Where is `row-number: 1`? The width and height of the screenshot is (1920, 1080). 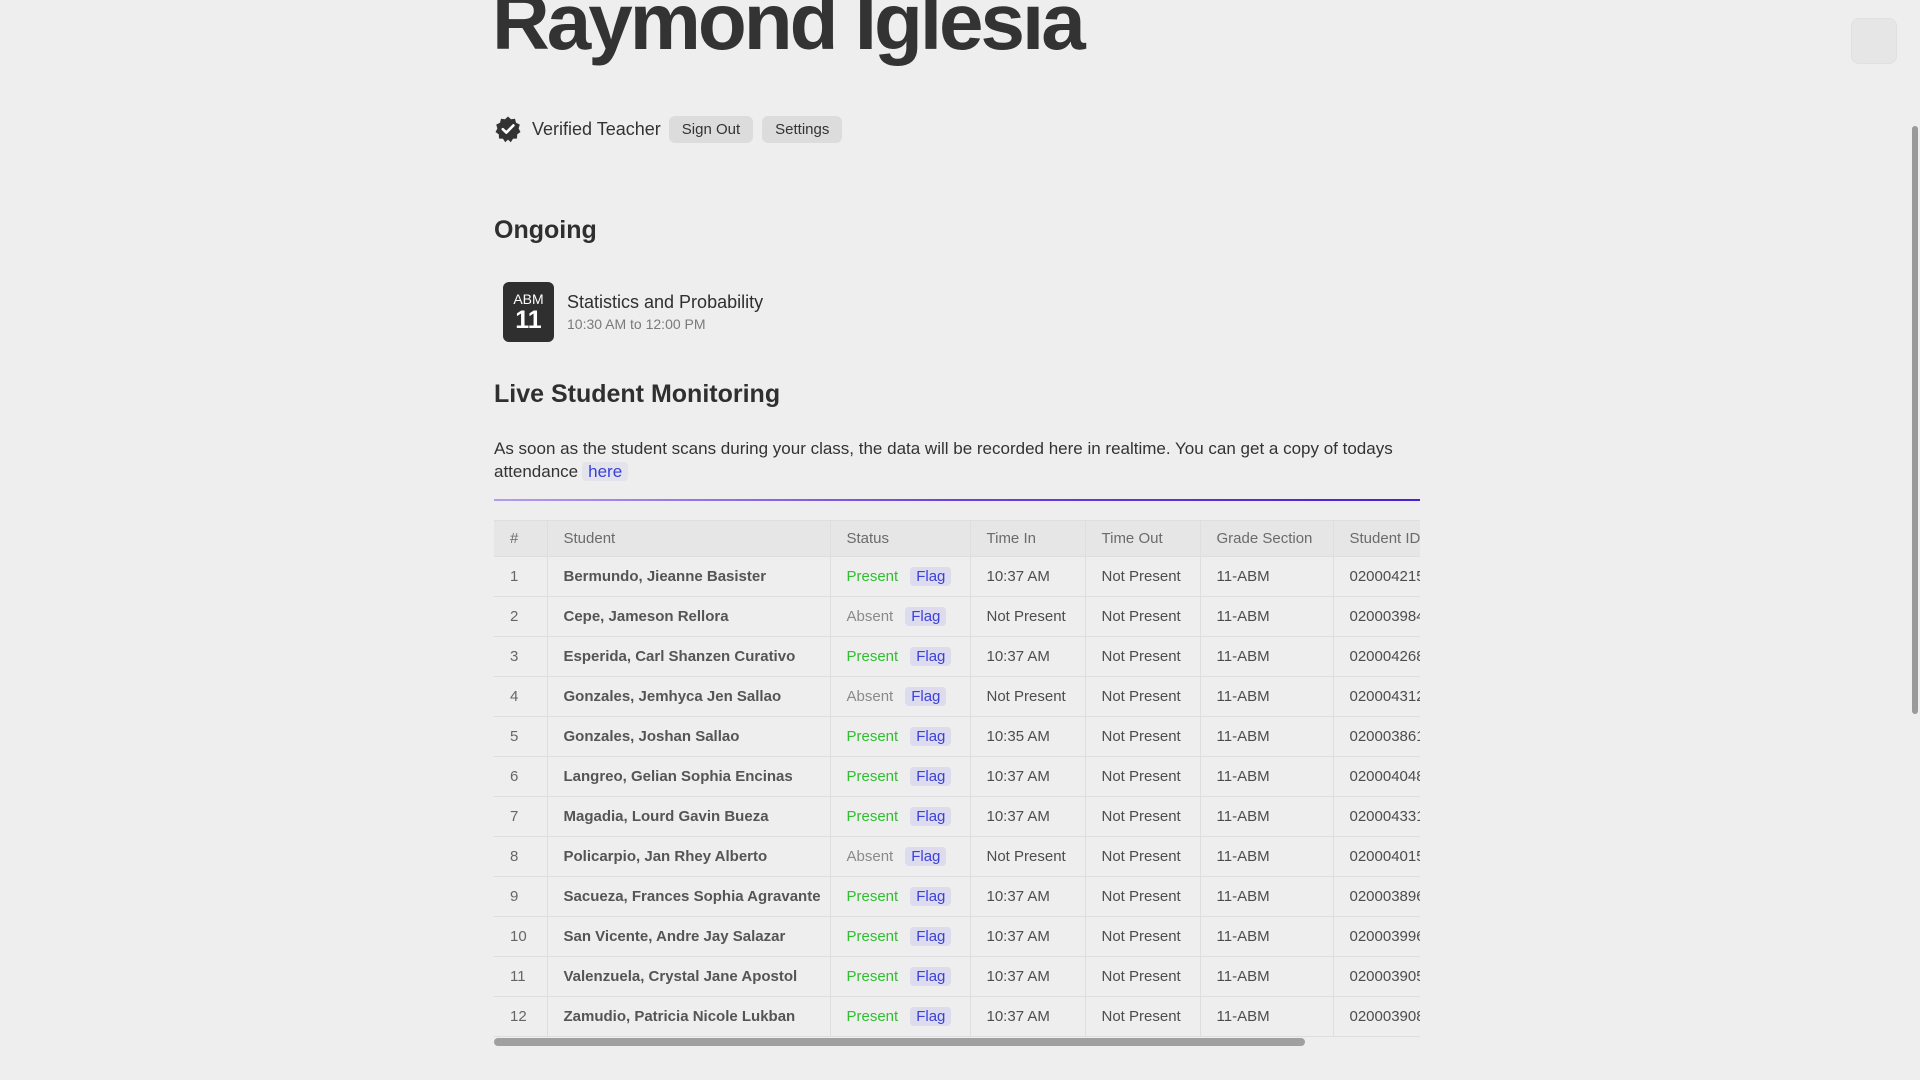 row-number: 1 is located at coordinates (521, 576).